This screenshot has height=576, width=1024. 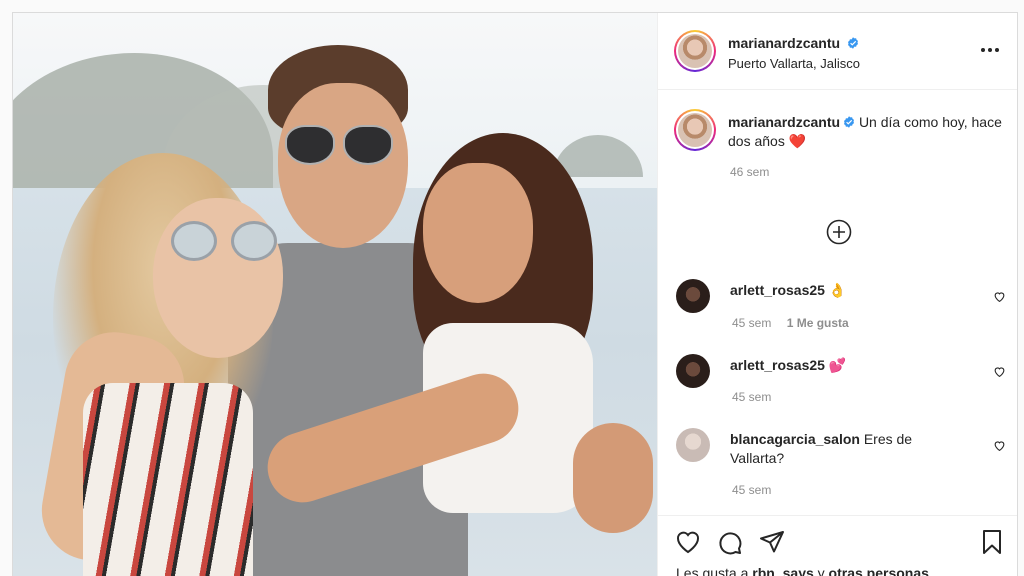 I want to click on photo-arm, so click(x=613, y=478).